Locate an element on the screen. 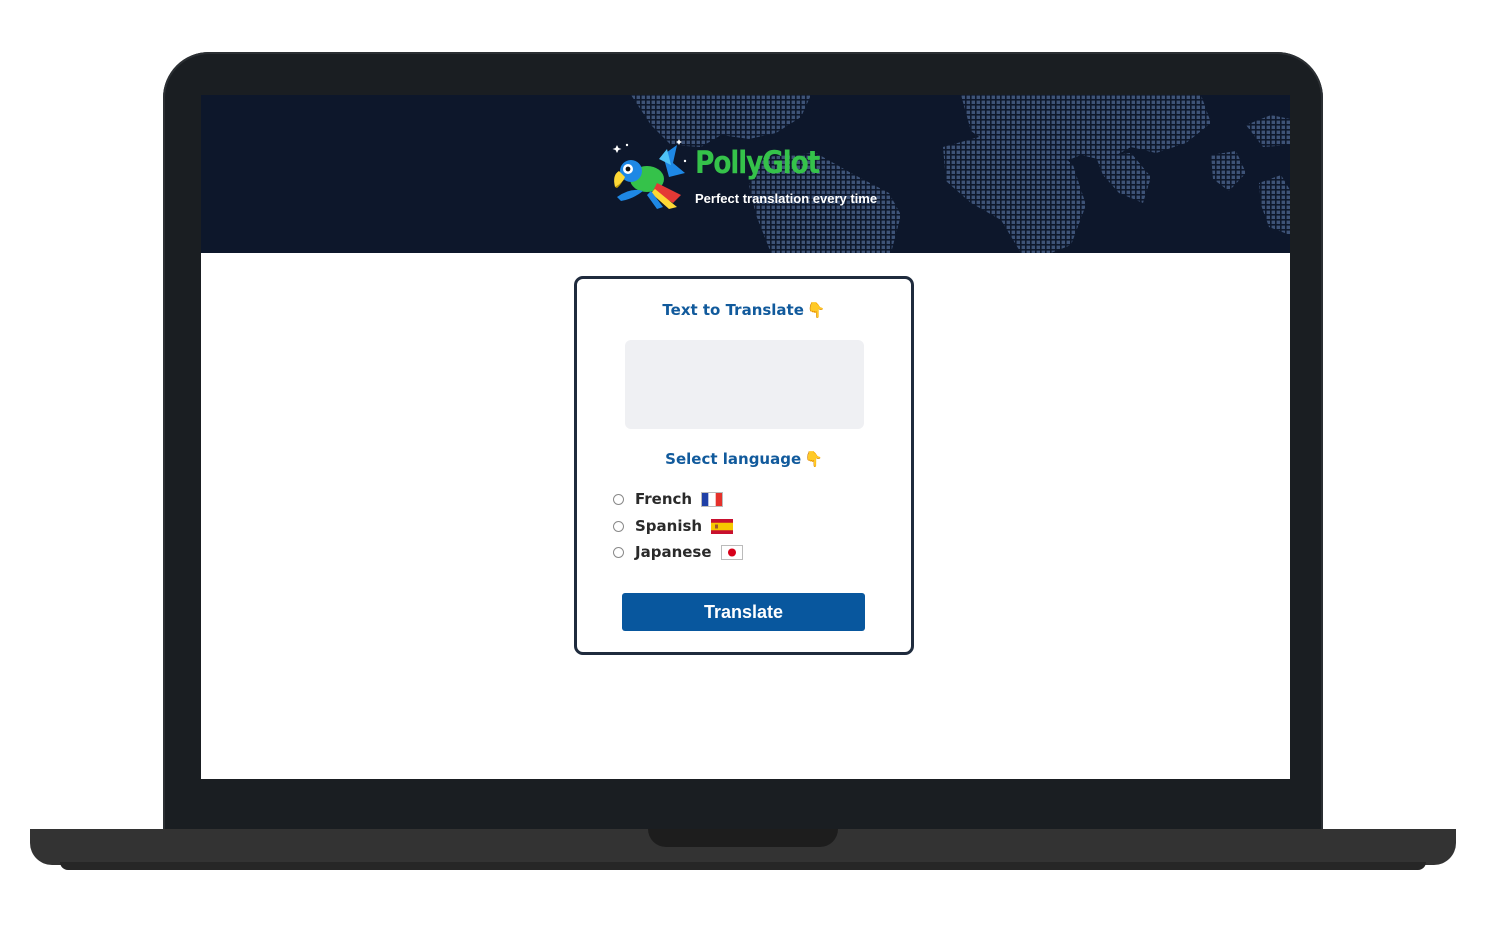 Image resolution: width=1488 pixels, height=945 pixels. laptop-notch is located at coordinates (743, 838).